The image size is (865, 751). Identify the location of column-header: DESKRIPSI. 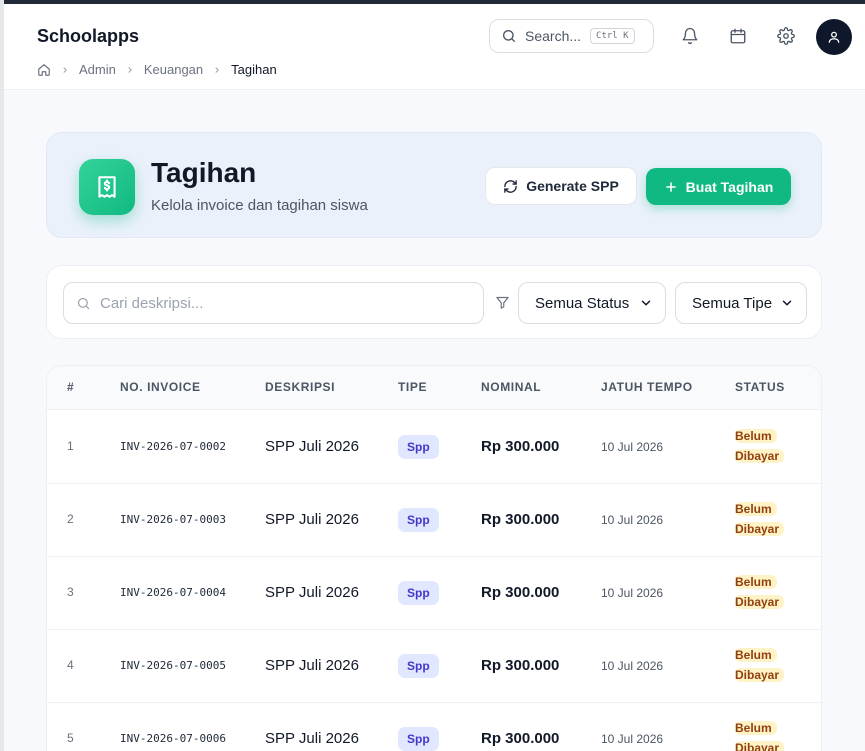
(300, 387).